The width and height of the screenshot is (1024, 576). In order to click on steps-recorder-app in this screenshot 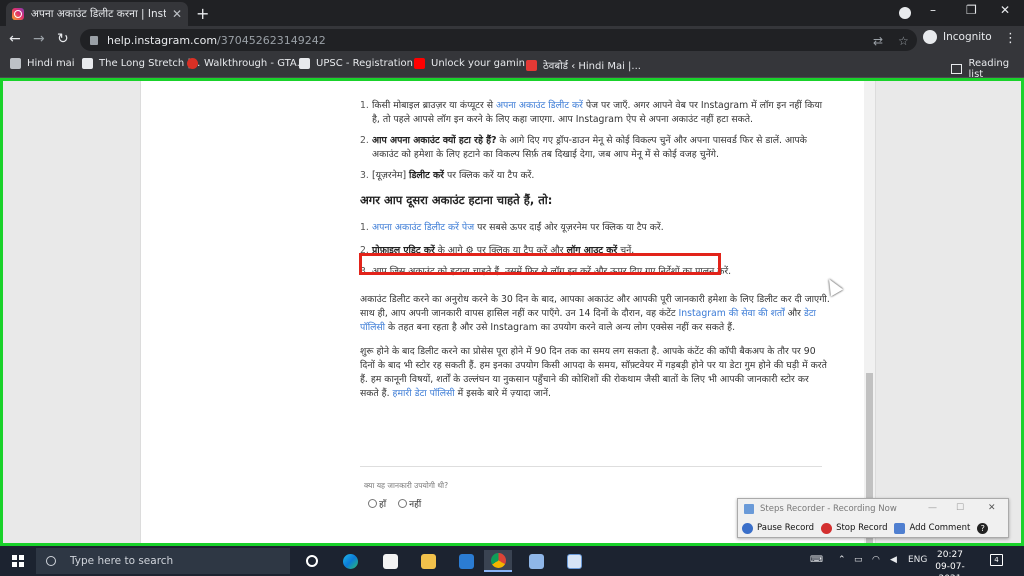, I will do `click(574, 561)`.